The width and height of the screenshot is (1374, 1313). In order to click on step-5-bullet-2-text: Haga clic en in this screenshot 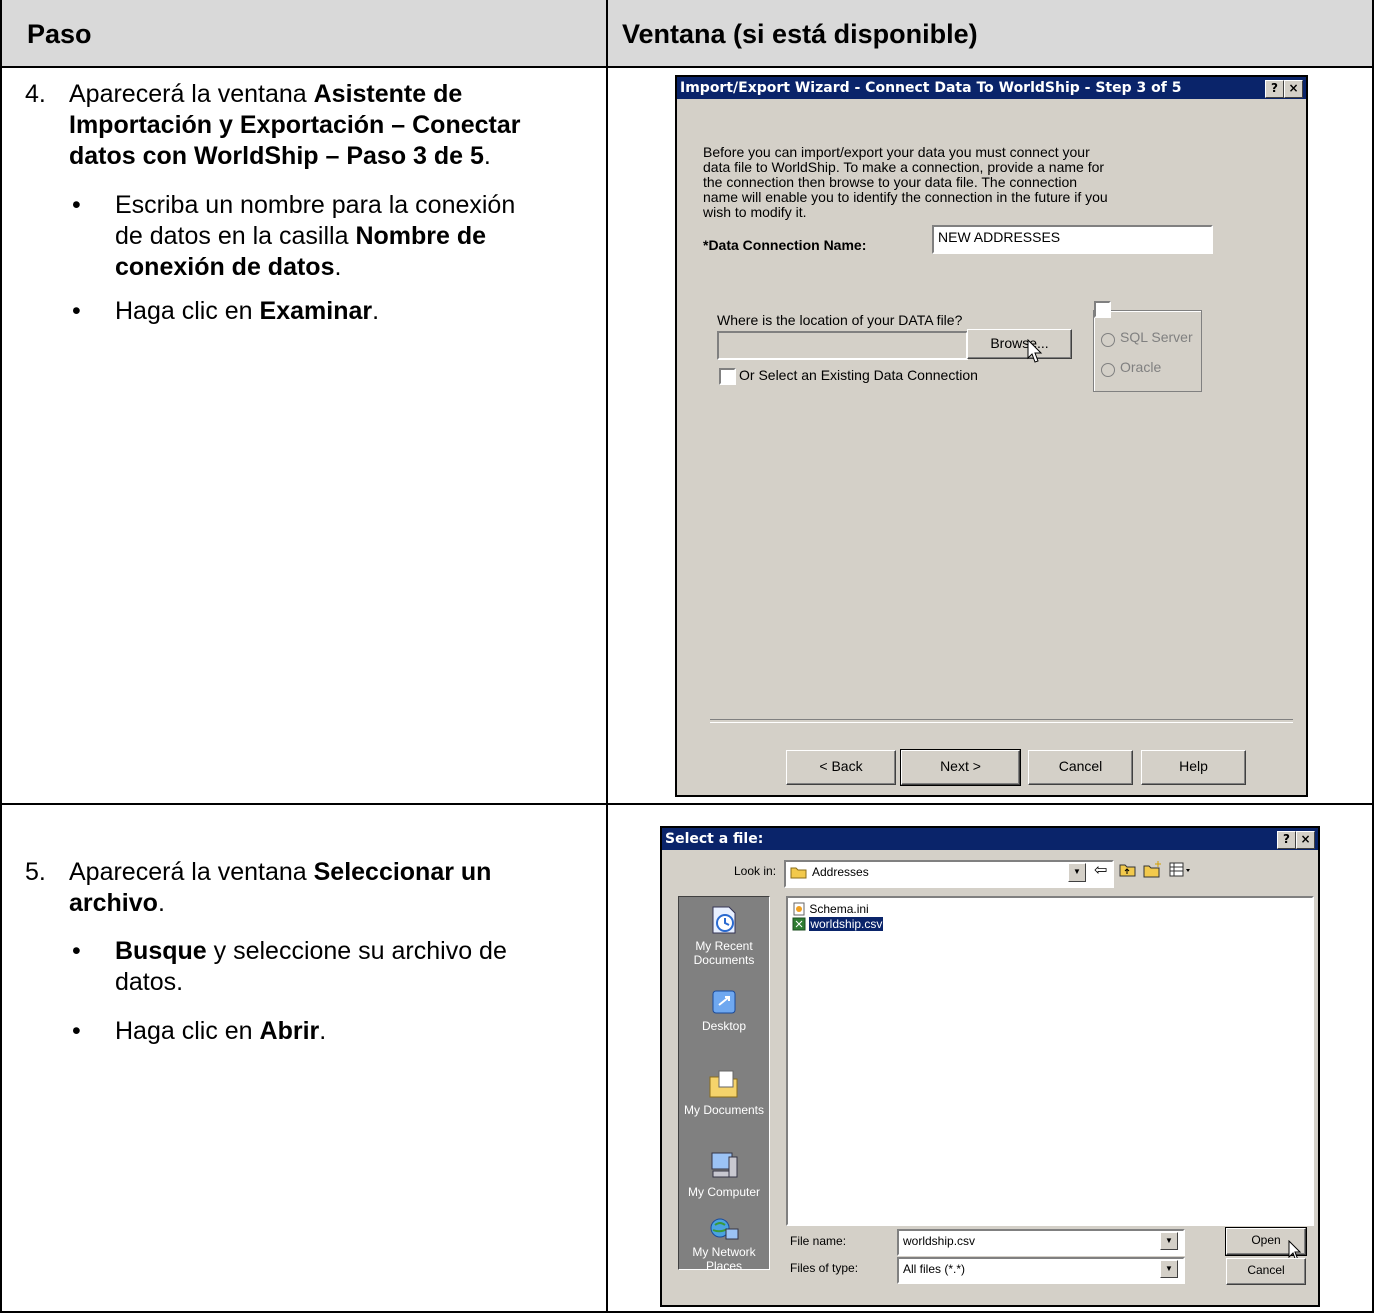, I will do `click(187, 1031)`.